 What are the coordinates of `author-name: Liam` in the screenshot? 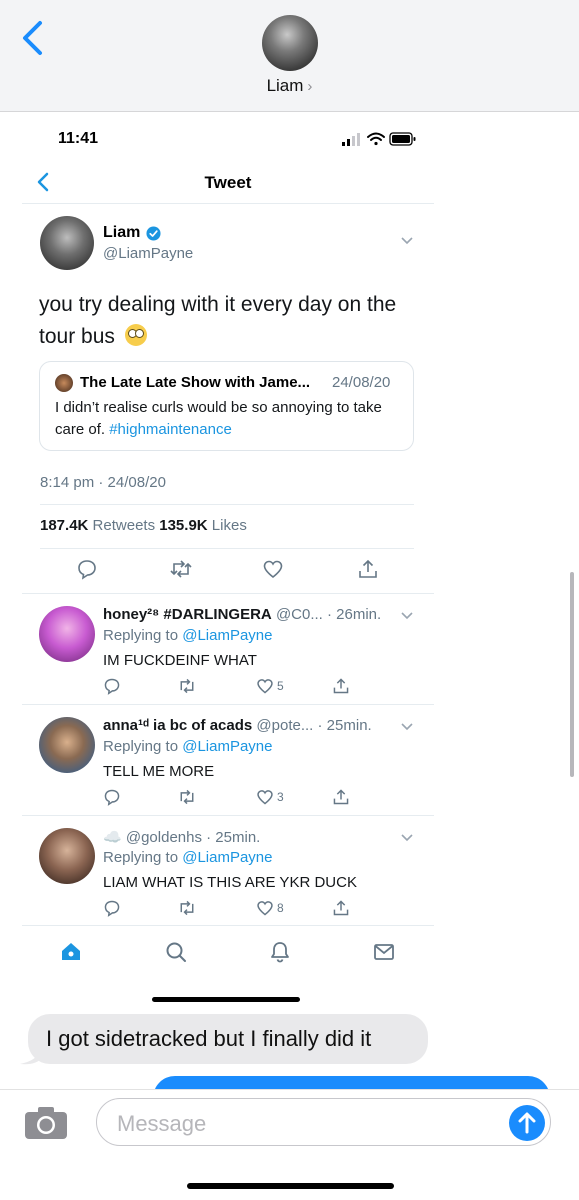 It's located at (121, 233).